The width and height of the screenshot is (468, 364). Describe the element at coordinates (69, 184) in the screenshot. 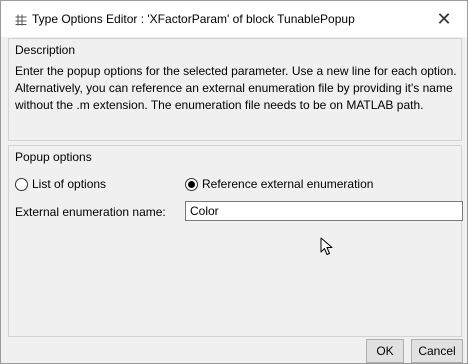

I see `radio-list-of-options-label: List of options` at that location.